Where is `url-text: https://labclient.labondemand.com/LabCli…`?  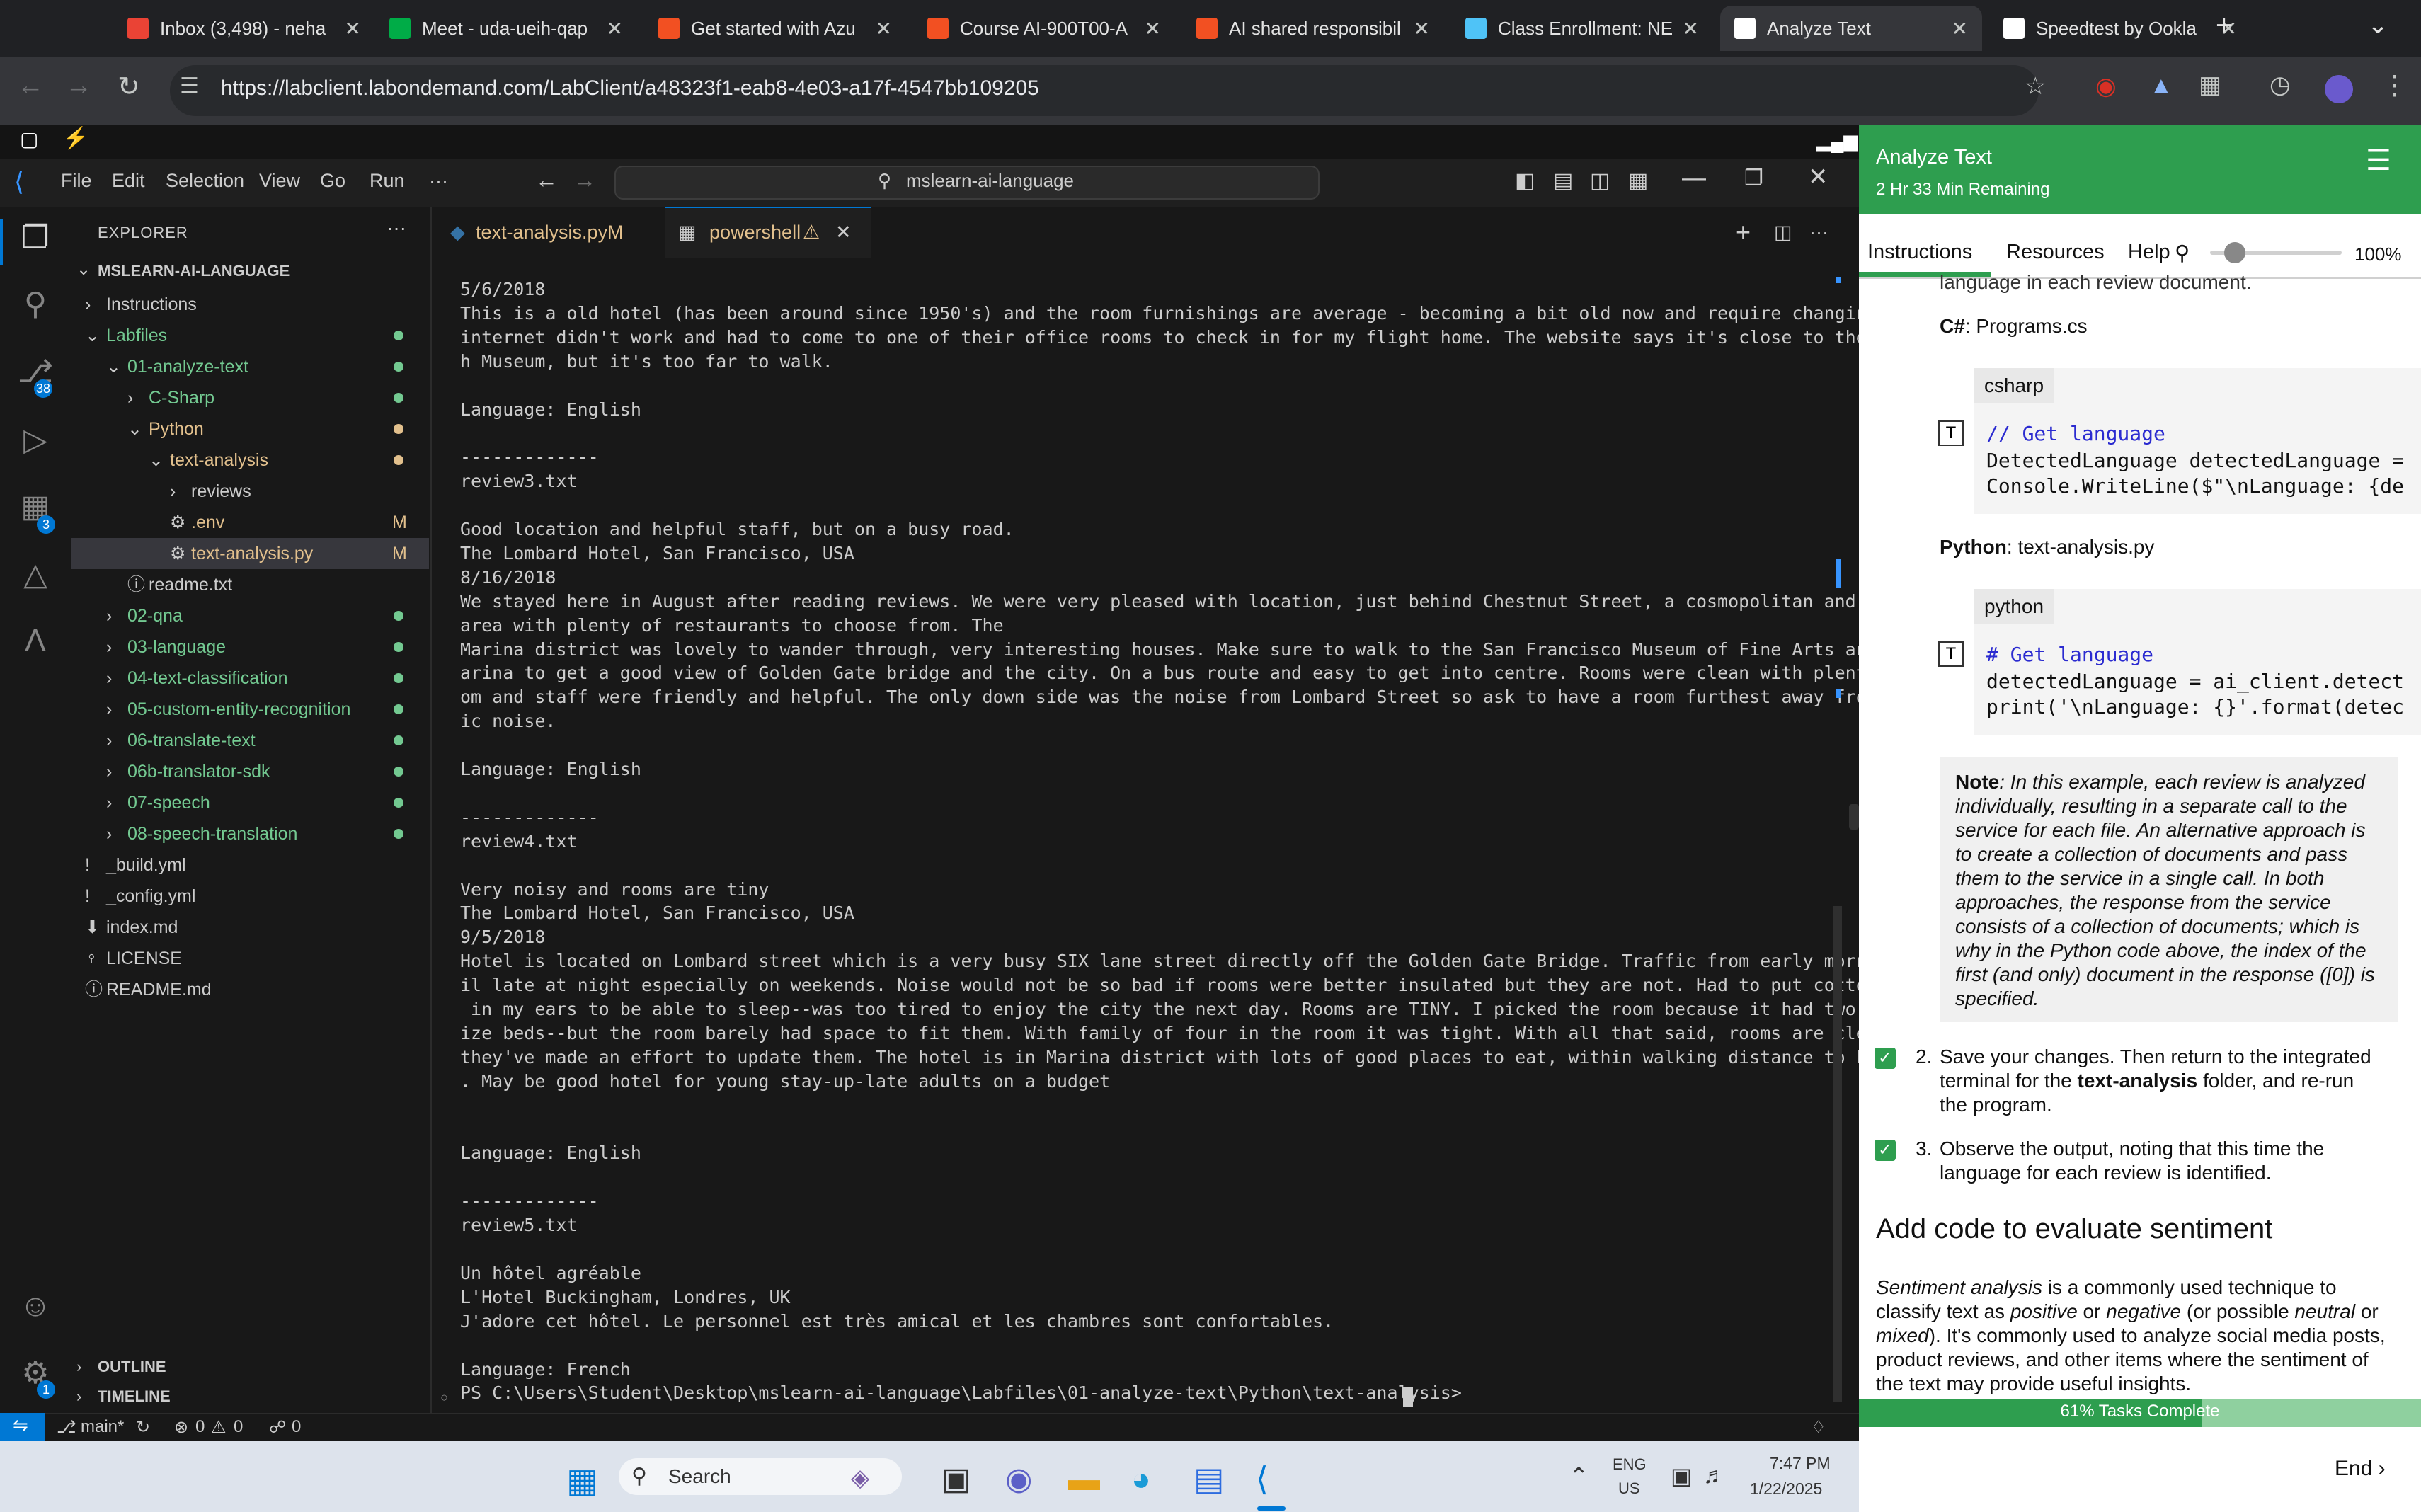
url-text: https://labclient.labondemand.com/LabCli… is located at coordinates (630, 88).